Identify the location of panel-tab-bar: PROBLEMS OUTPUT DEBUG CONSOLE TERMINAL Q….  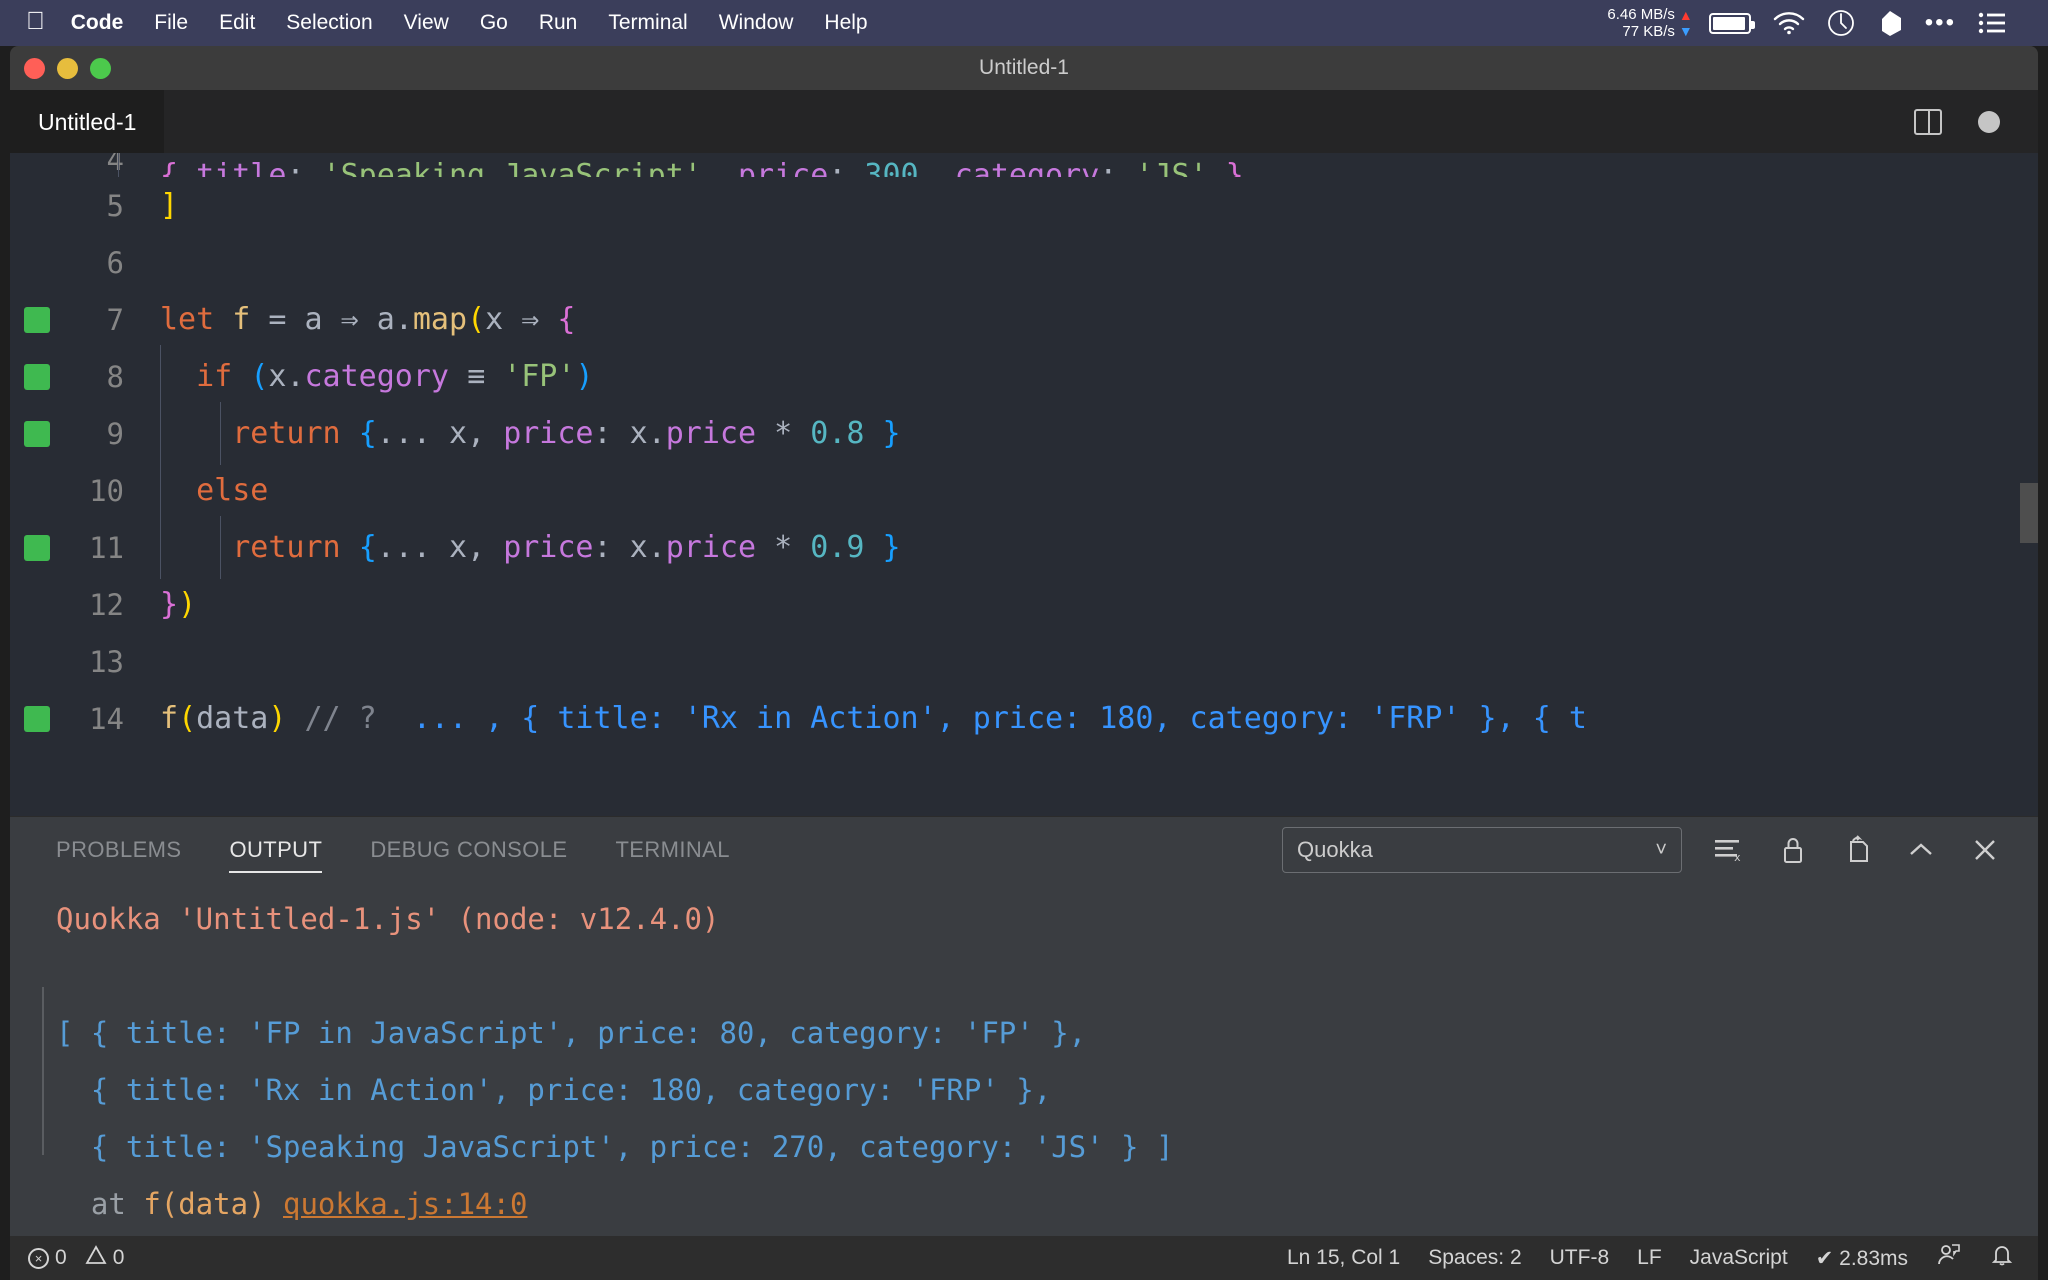
(1024, 850).